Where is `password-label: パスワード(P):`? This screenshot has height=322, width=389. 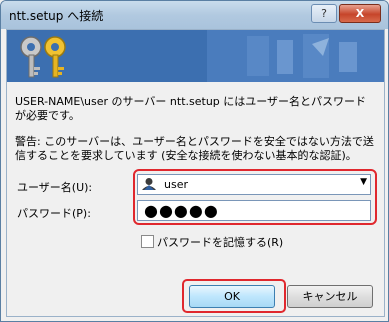
password-label: パスワード(P): is located at coordinates (54, 213).